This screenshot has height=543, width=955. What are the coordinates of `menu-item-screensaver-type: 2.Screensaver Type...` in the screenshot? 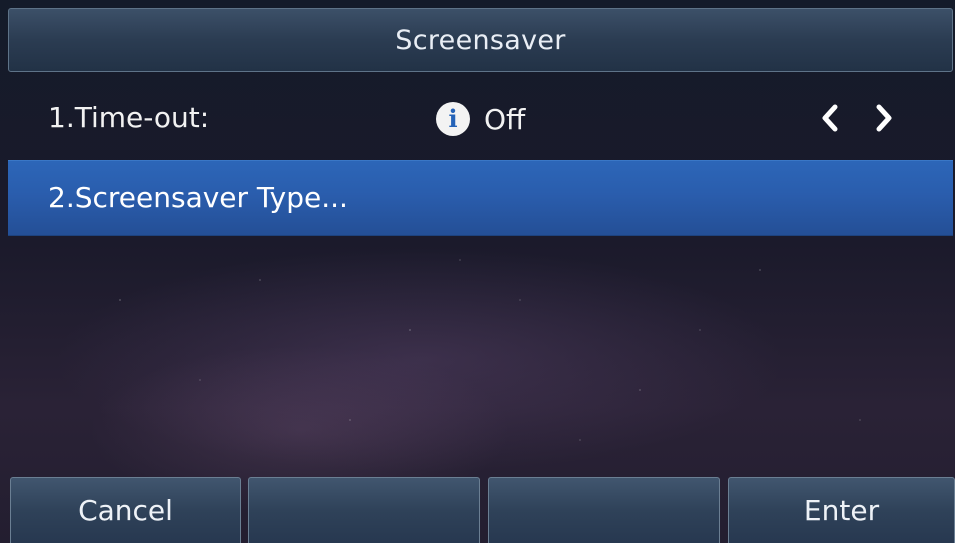 It's located at (480, 198).